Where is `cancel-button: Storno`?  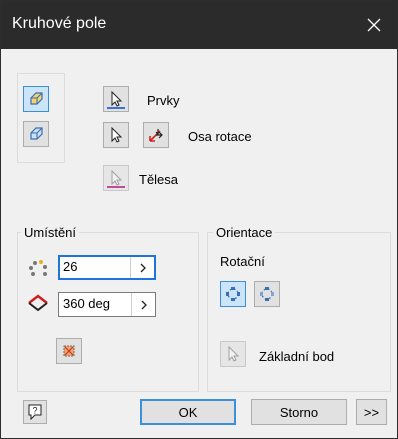
cancel-button: Storno is located at coordinates (299, 412).